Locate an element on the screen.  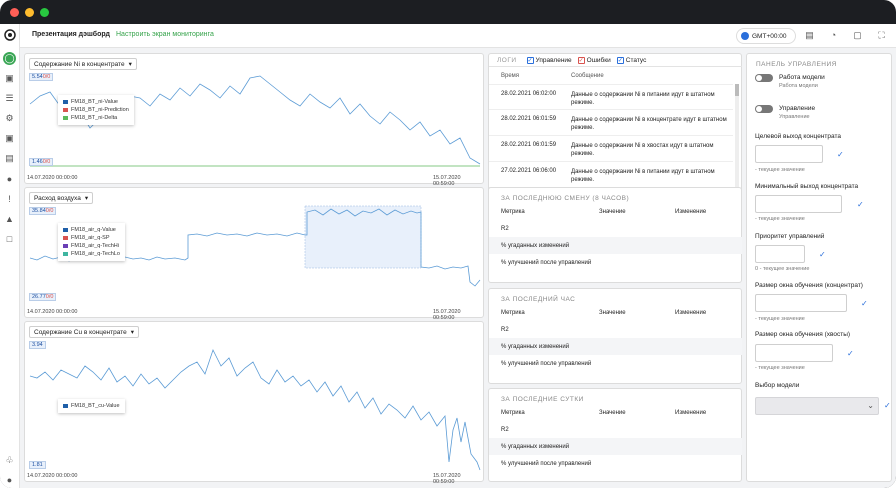
legend-item: FM18_BT_ni-Prediction is located at coordinates (96, 110).